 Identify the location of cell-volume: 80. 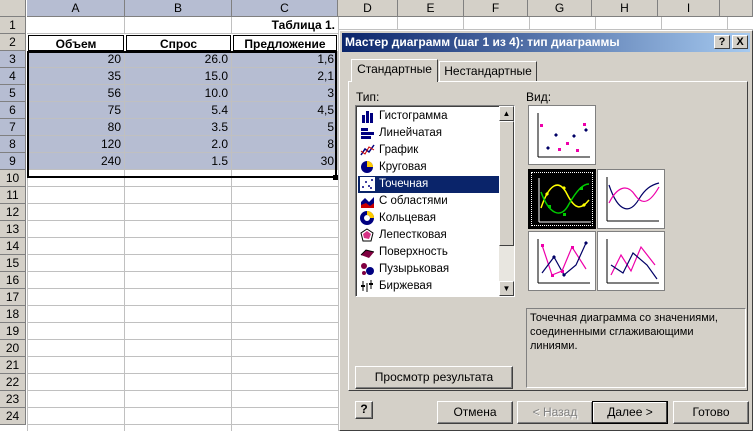
(76, 127).